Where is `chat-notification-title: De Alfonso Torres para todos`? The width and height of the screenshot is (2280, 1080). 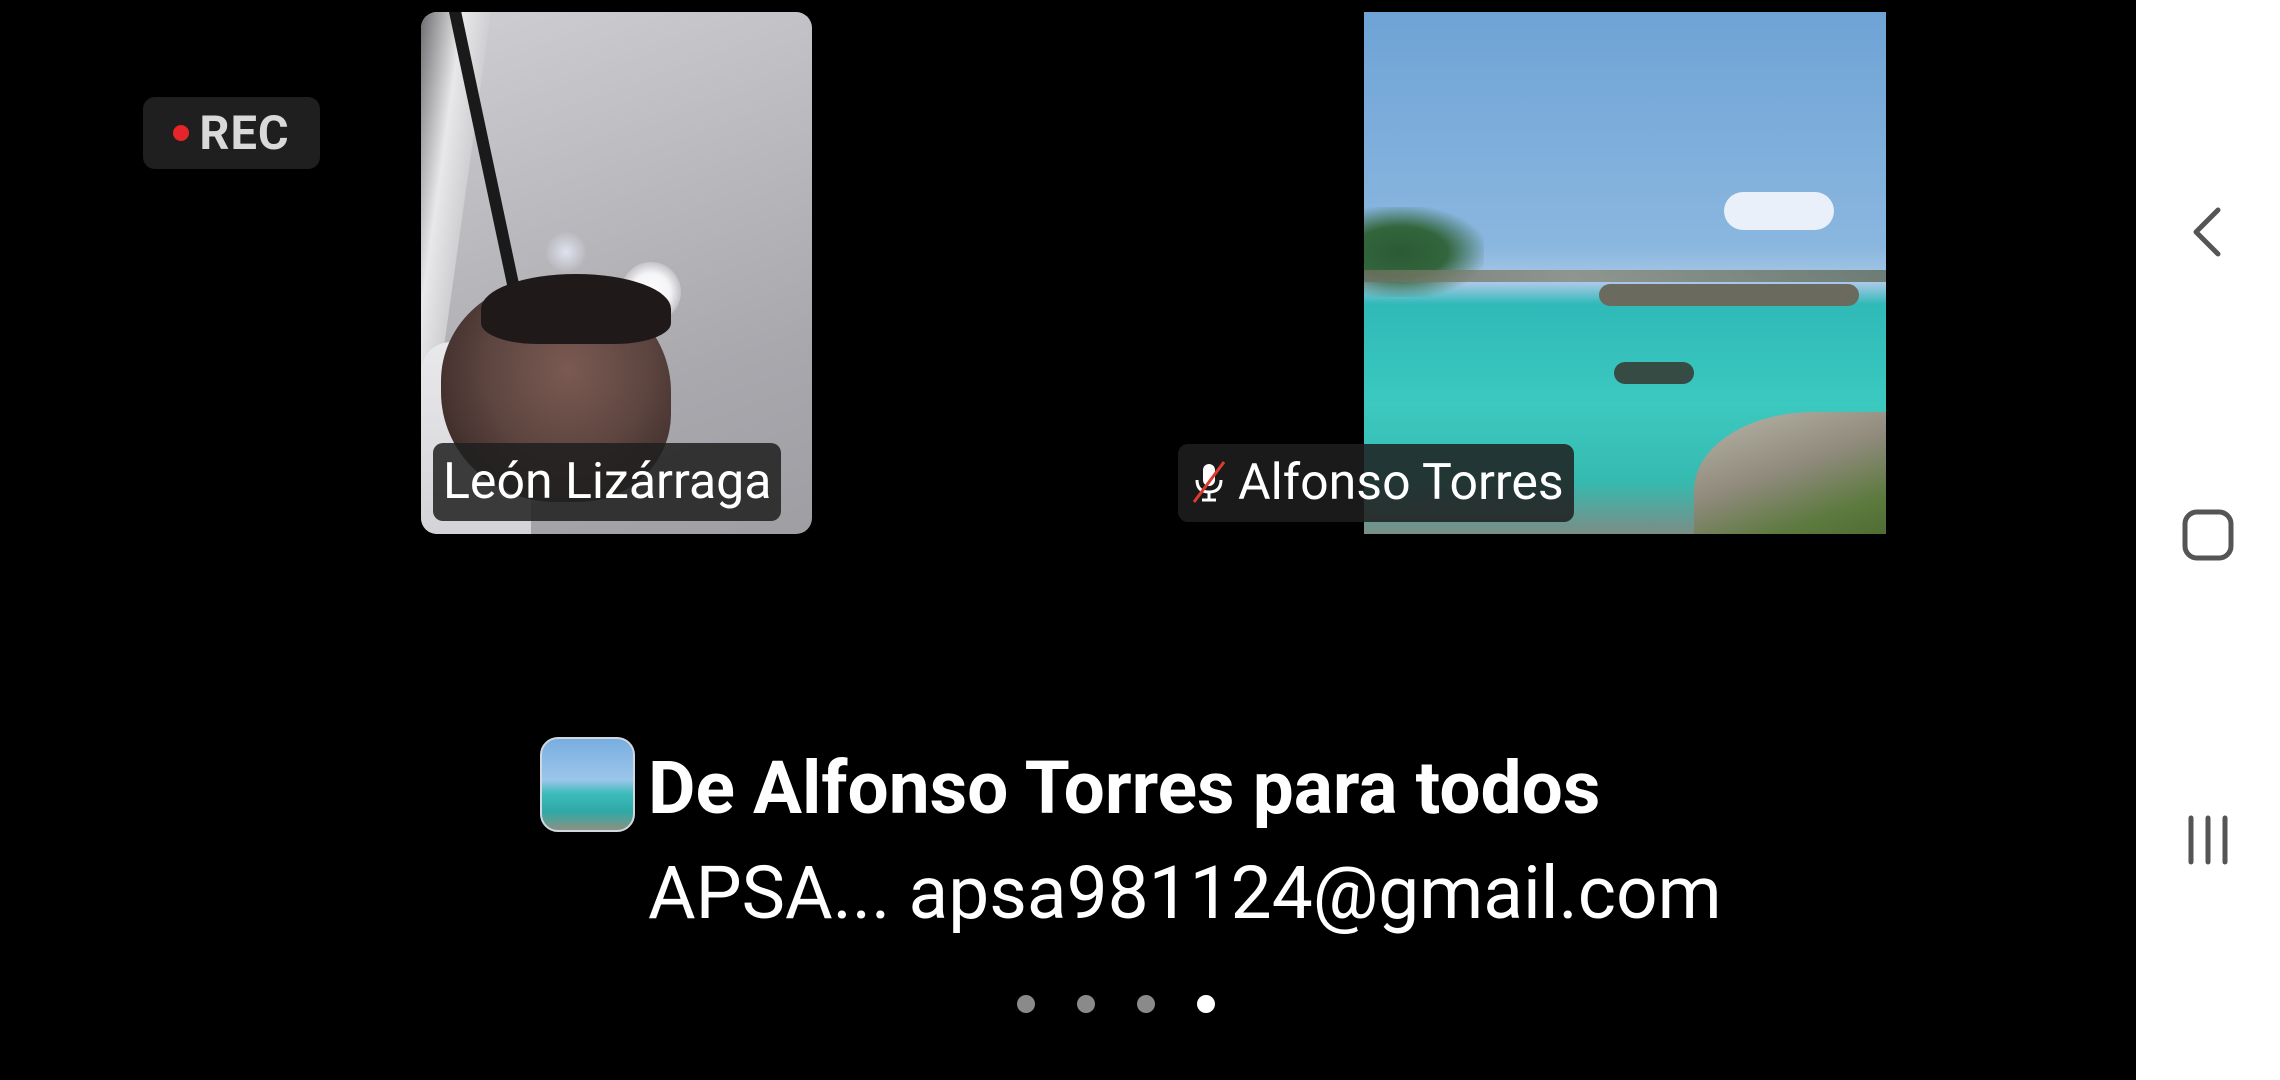 chat-notification-title: De Alfonso Torres para todos is located at coordinates (1124, 788).